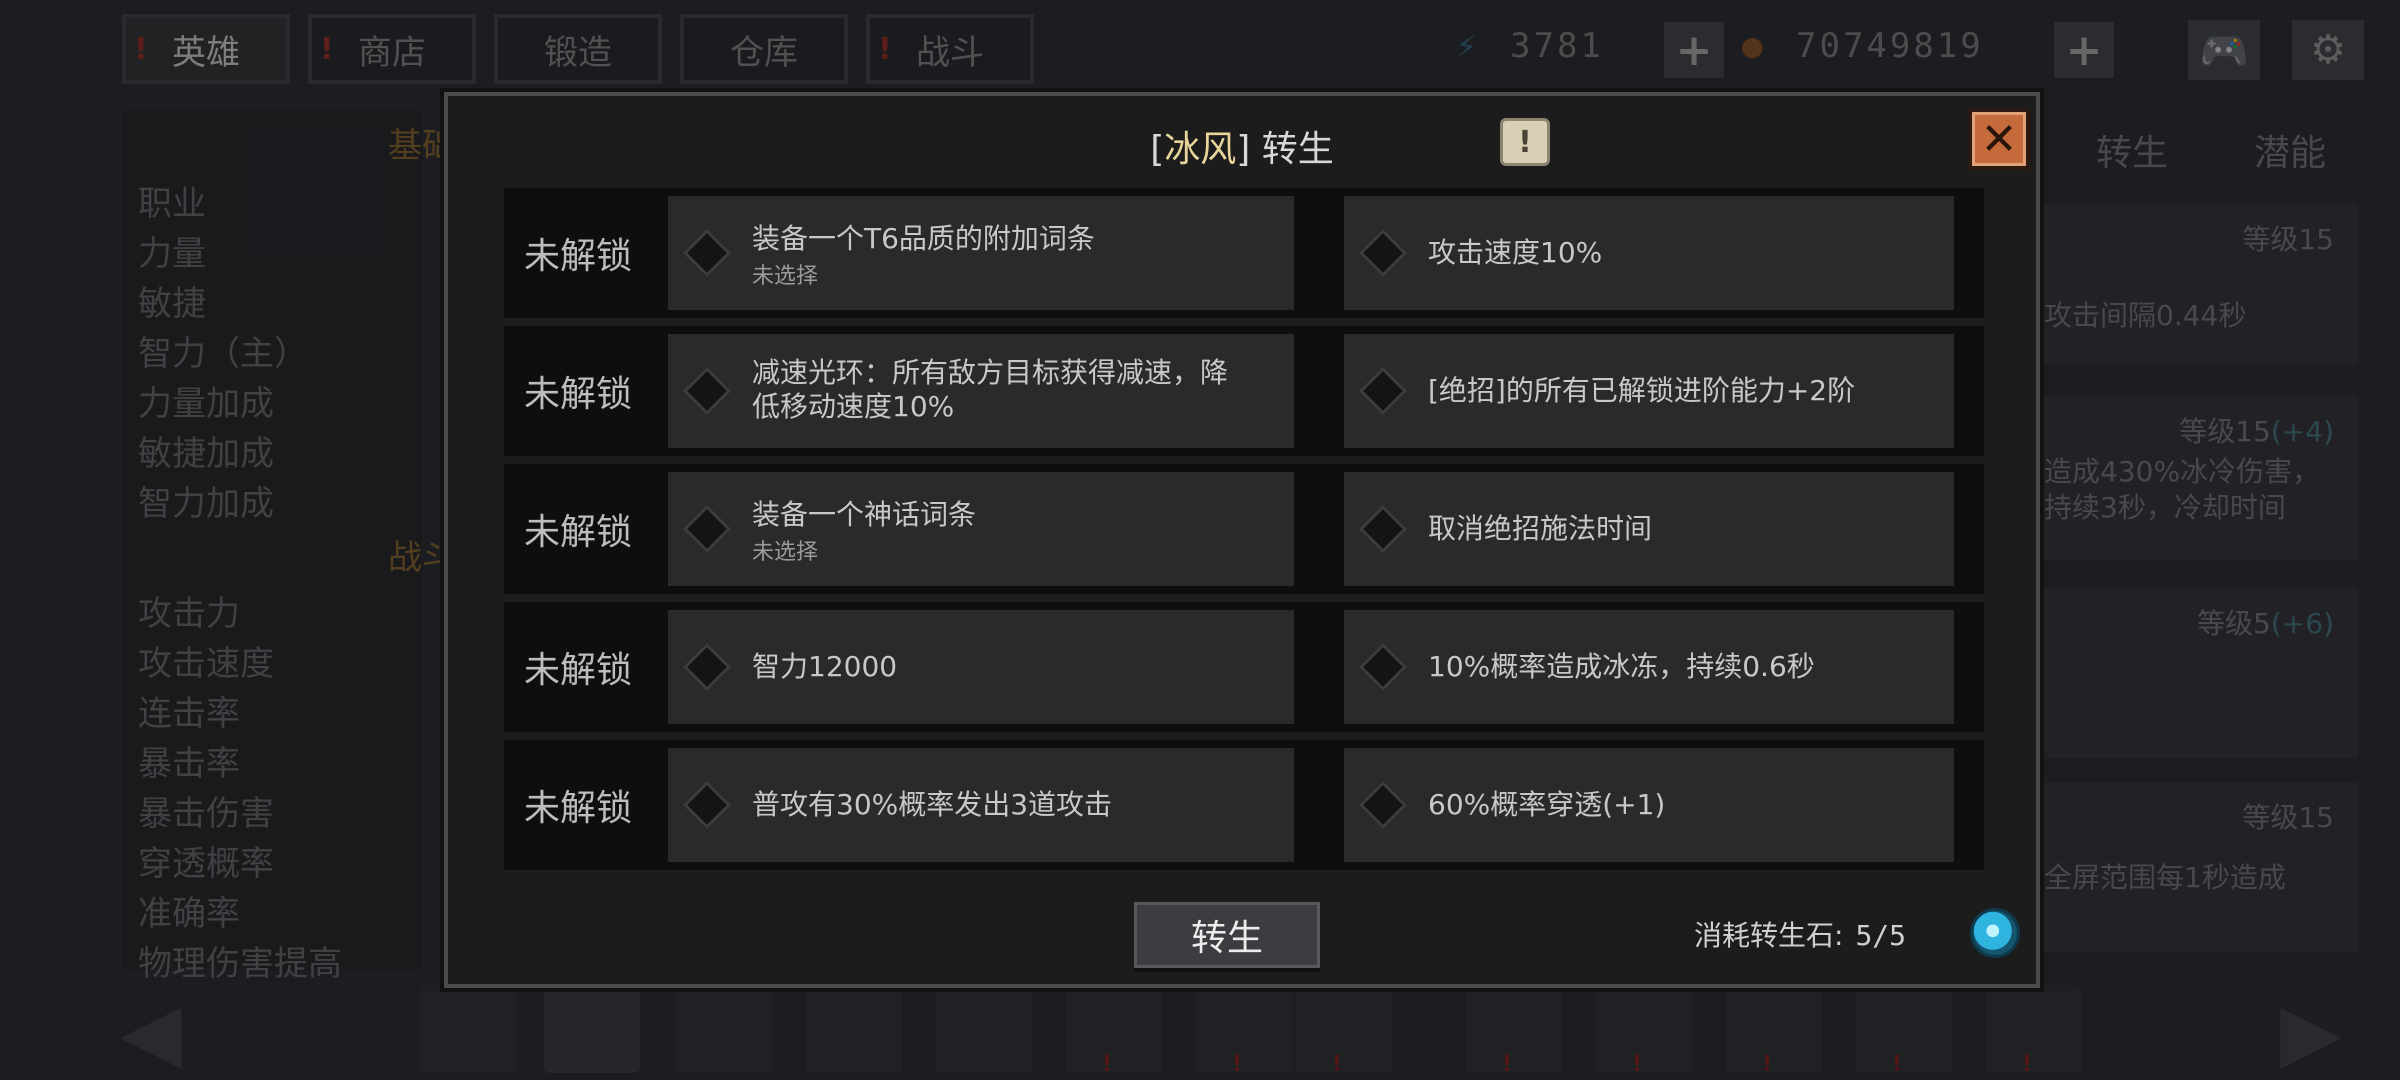 This screenshot has height=1080, width=2400. Describe the element at coordinates (1540, 528) in the screenshot. I see `reward-text: 取消绝招施法时间` at that location.